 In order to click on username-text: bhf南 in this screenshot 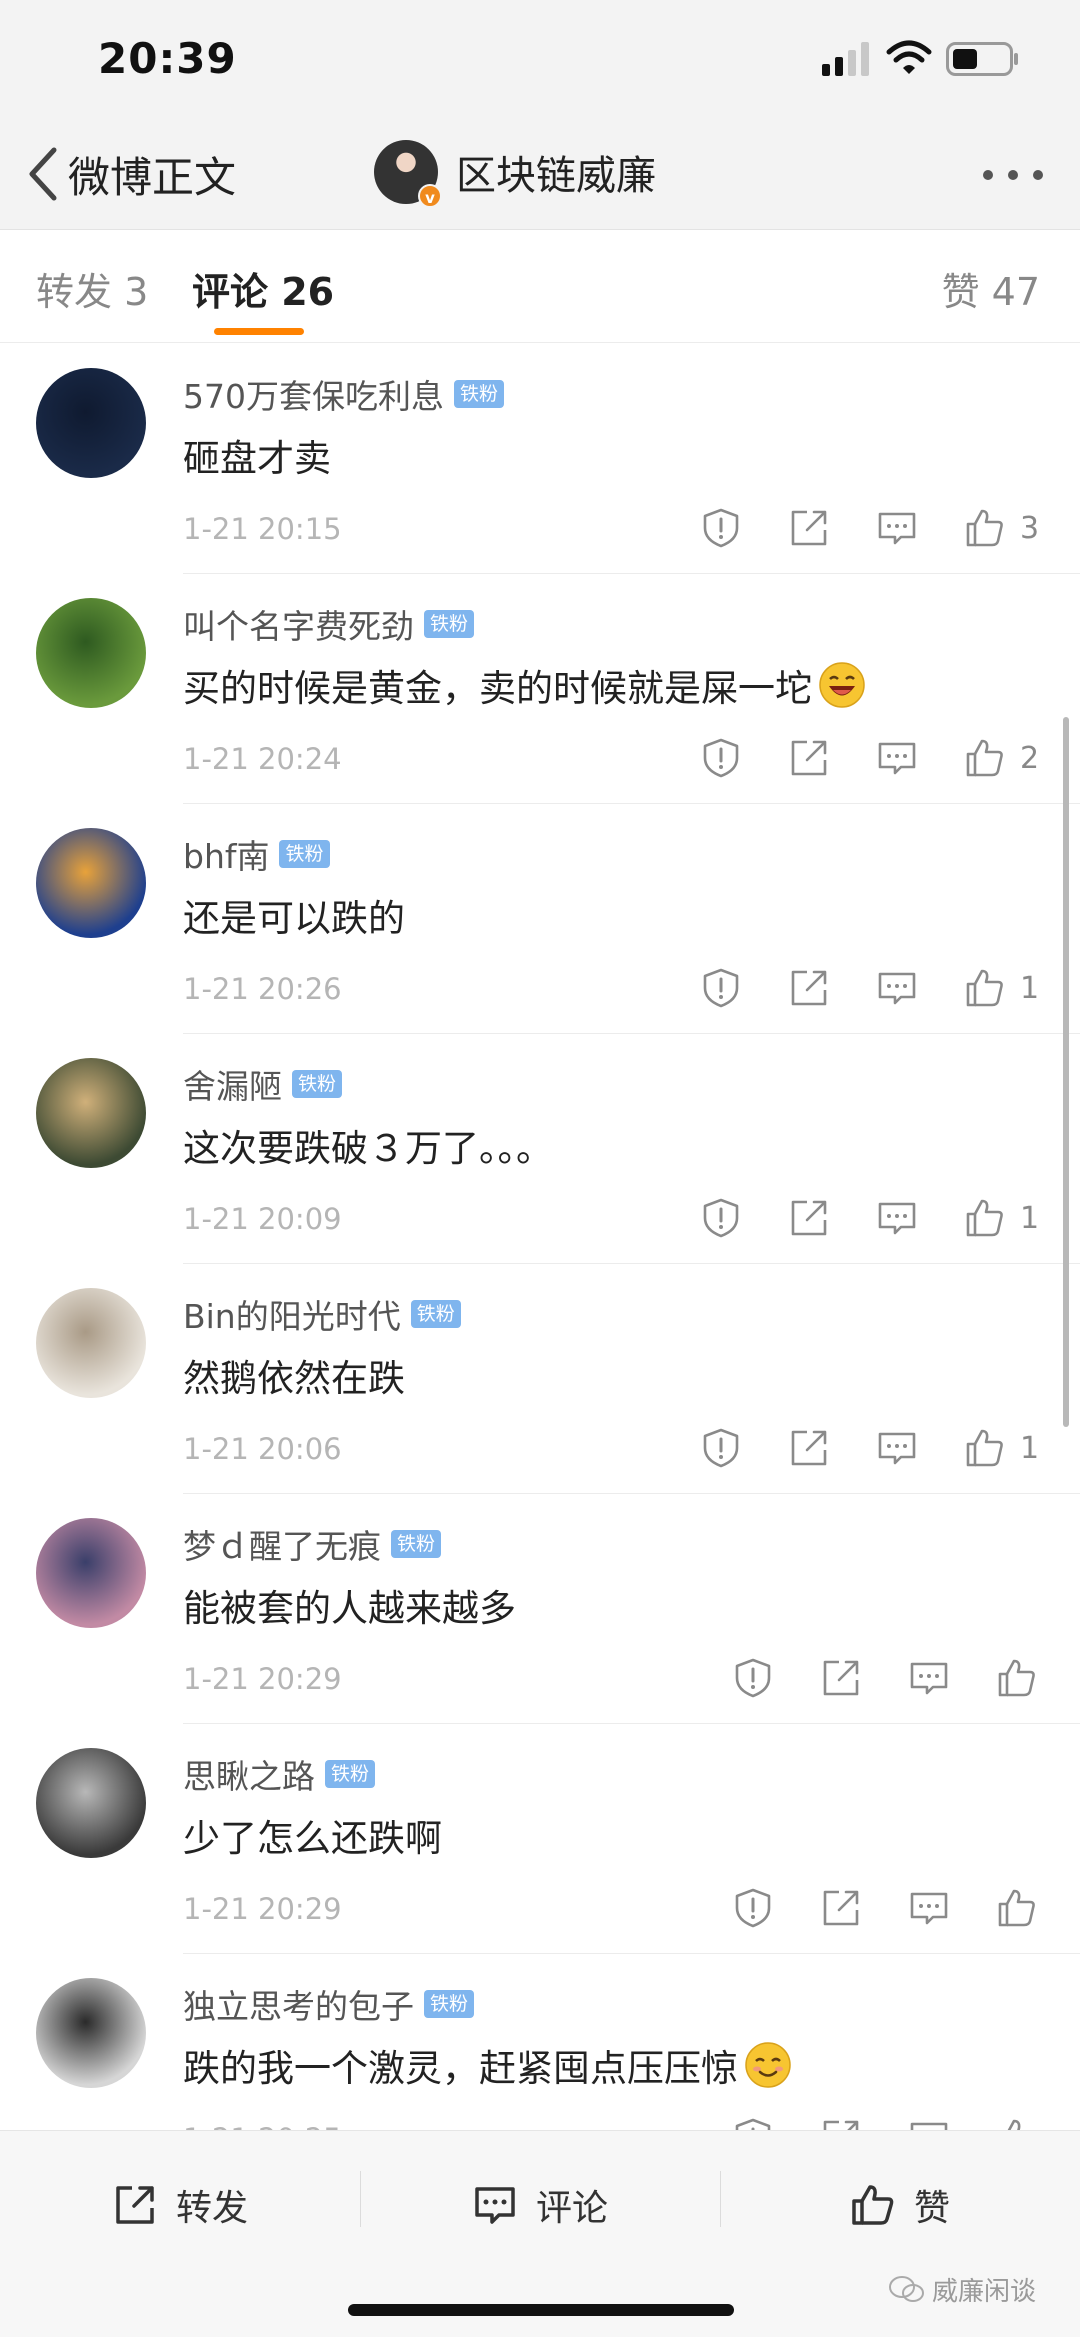, I will do `click(226, 856)`.